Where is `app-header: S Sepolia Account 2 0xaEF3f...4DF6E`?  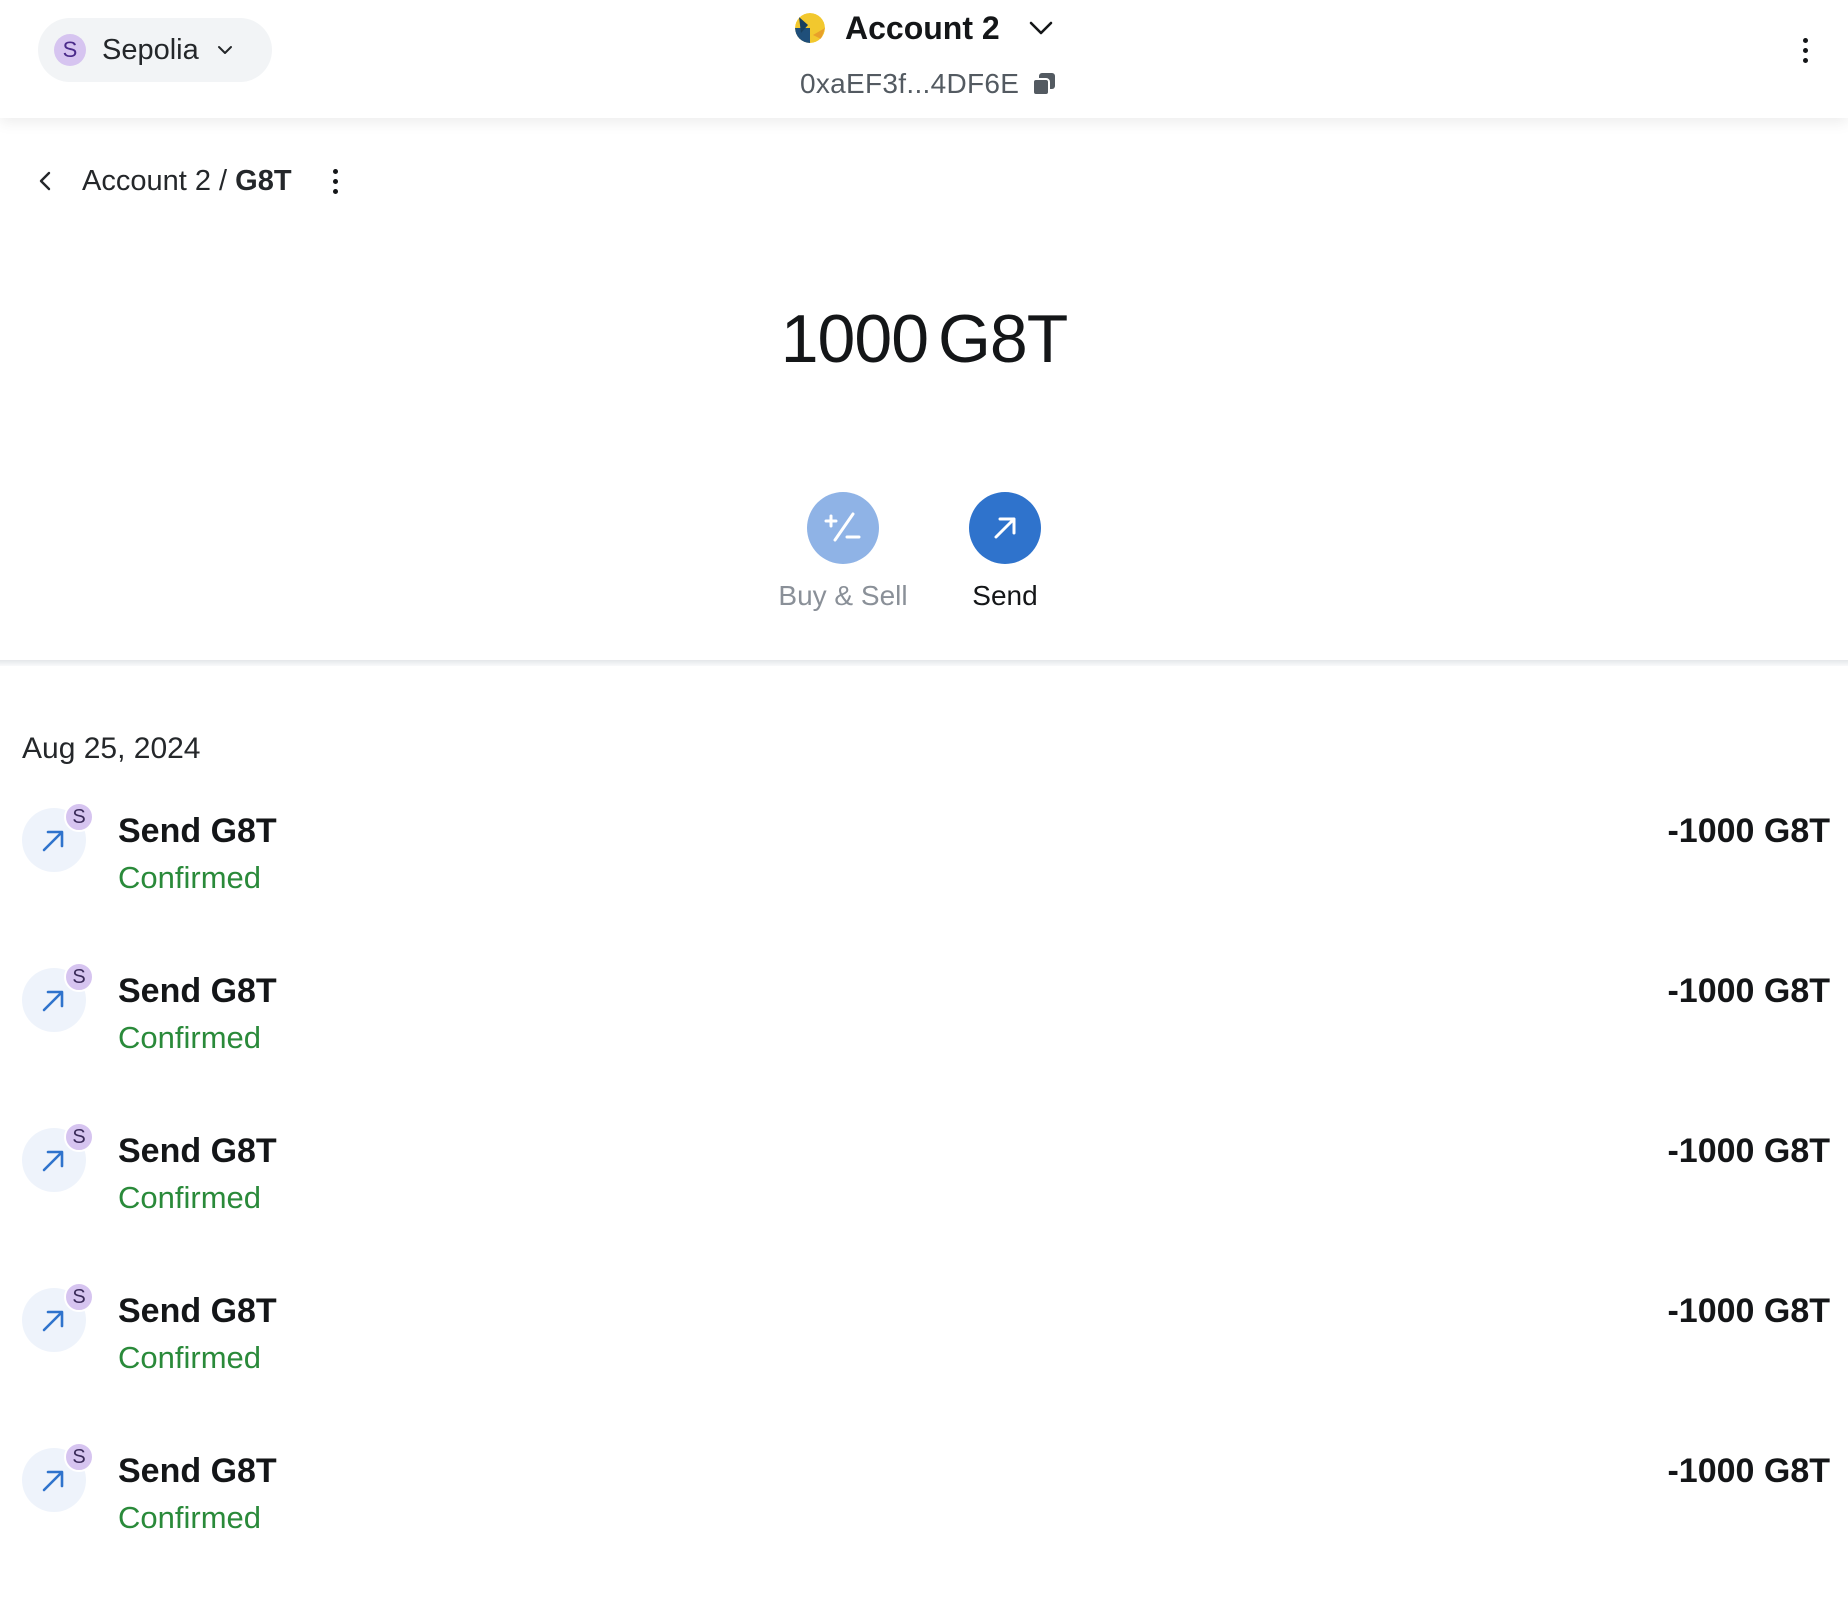
app-header: S Sepolia Account 2 0xaEF3f...4DF6E is located at coordinates (924, 59).